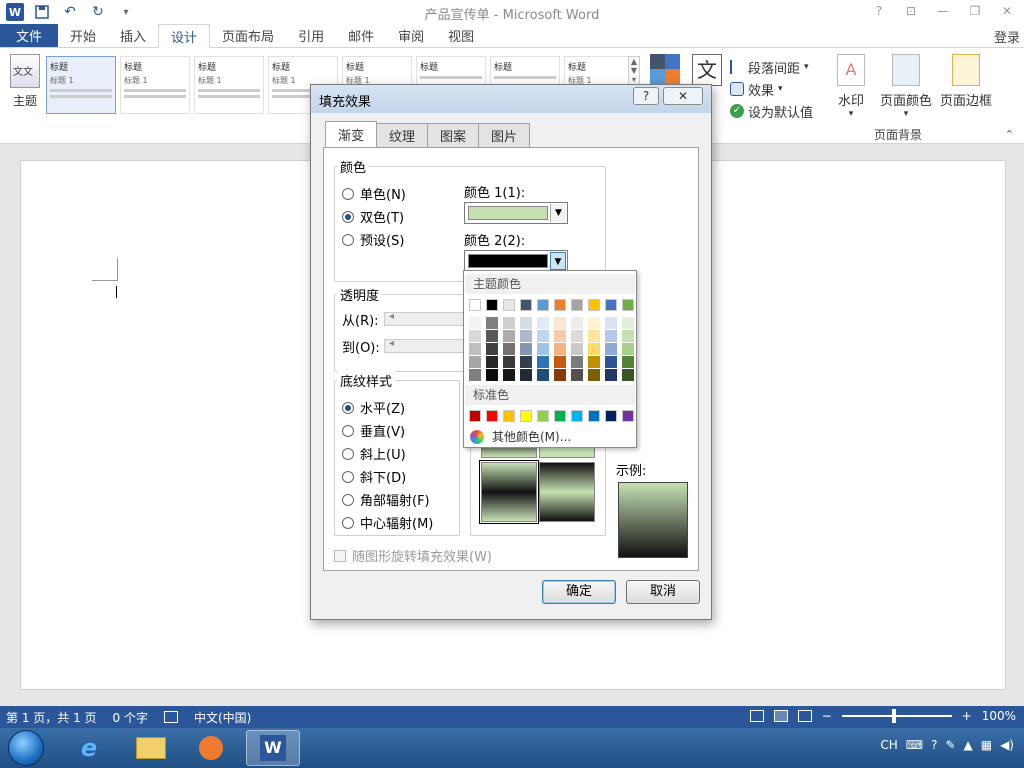 The height and width of the screenshot is (768, 1024). I want to click on word-taskbar-icon: W, so click(273, 748).